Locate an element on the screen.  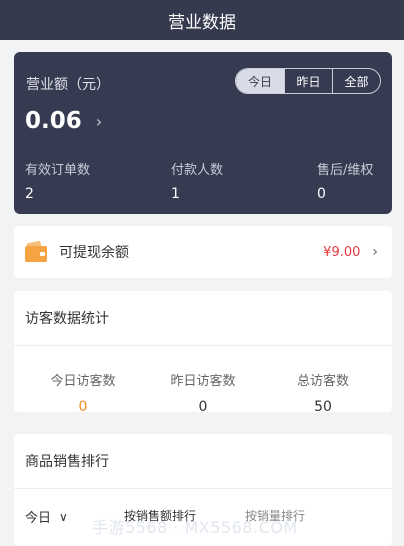
visitor-value: 50 is located at coordinates (323, 405).